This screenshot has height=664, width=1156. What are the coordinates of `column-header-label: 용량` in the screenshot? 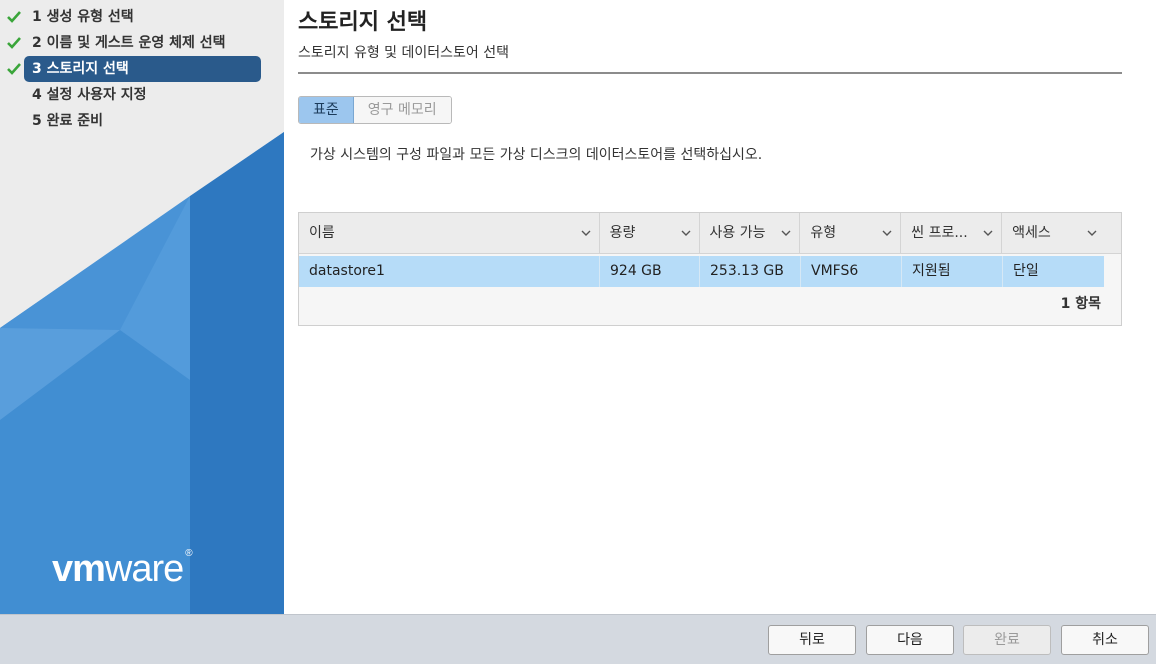 It's located at (622, 233).